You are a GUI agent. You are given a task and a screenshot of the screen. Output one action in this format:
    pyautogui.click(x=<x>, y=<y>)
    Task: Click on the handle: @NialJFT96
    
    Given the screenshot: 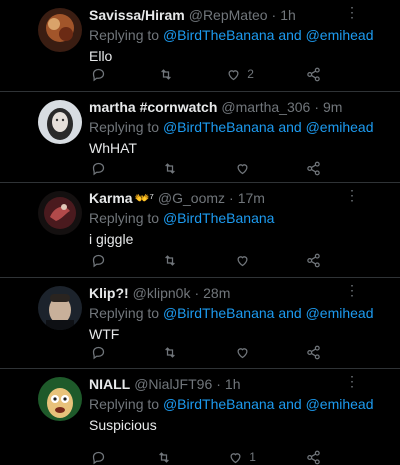 What is the action you would take?
    pyautogui.click(x=173, y=384)
    